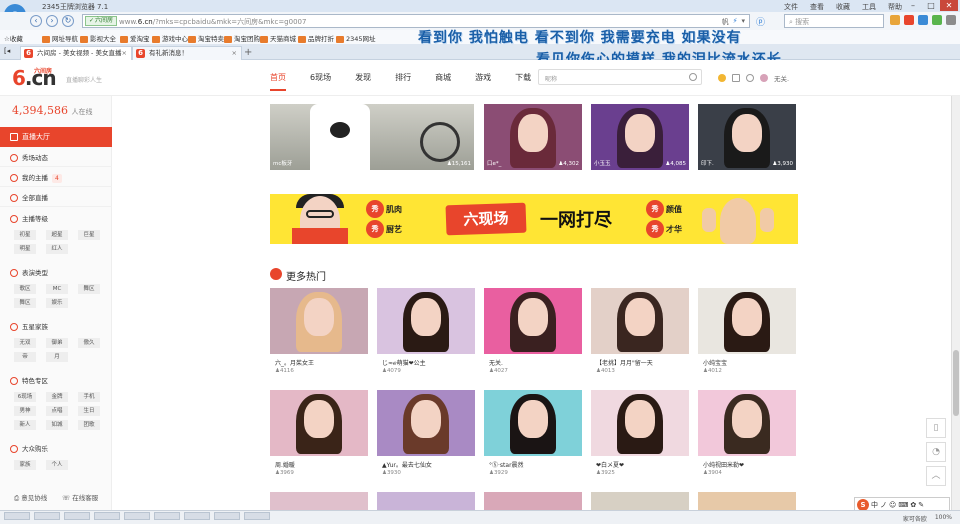 The height and width of the screenshot is (524, 960). I want to click on edit-icon, so click(736, 78).